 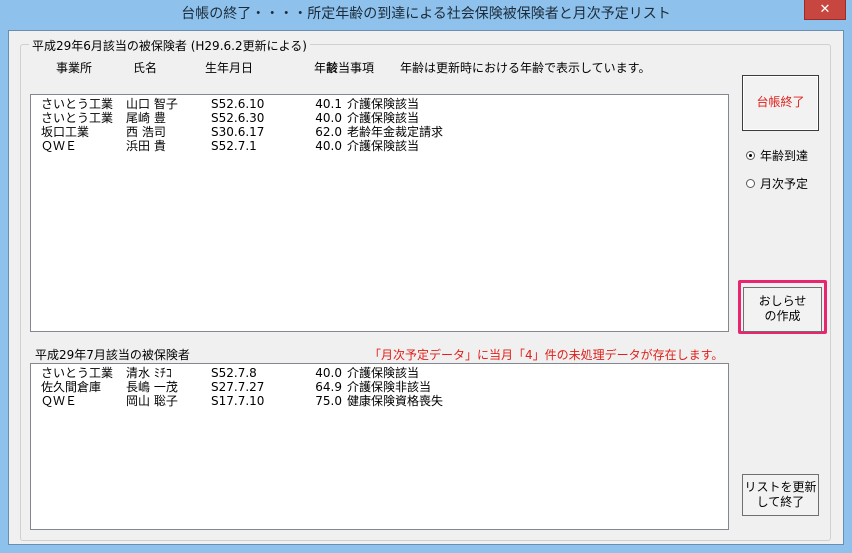 I want to click on close-ledger-button: 台帳終了, so click(x=780, y=103).